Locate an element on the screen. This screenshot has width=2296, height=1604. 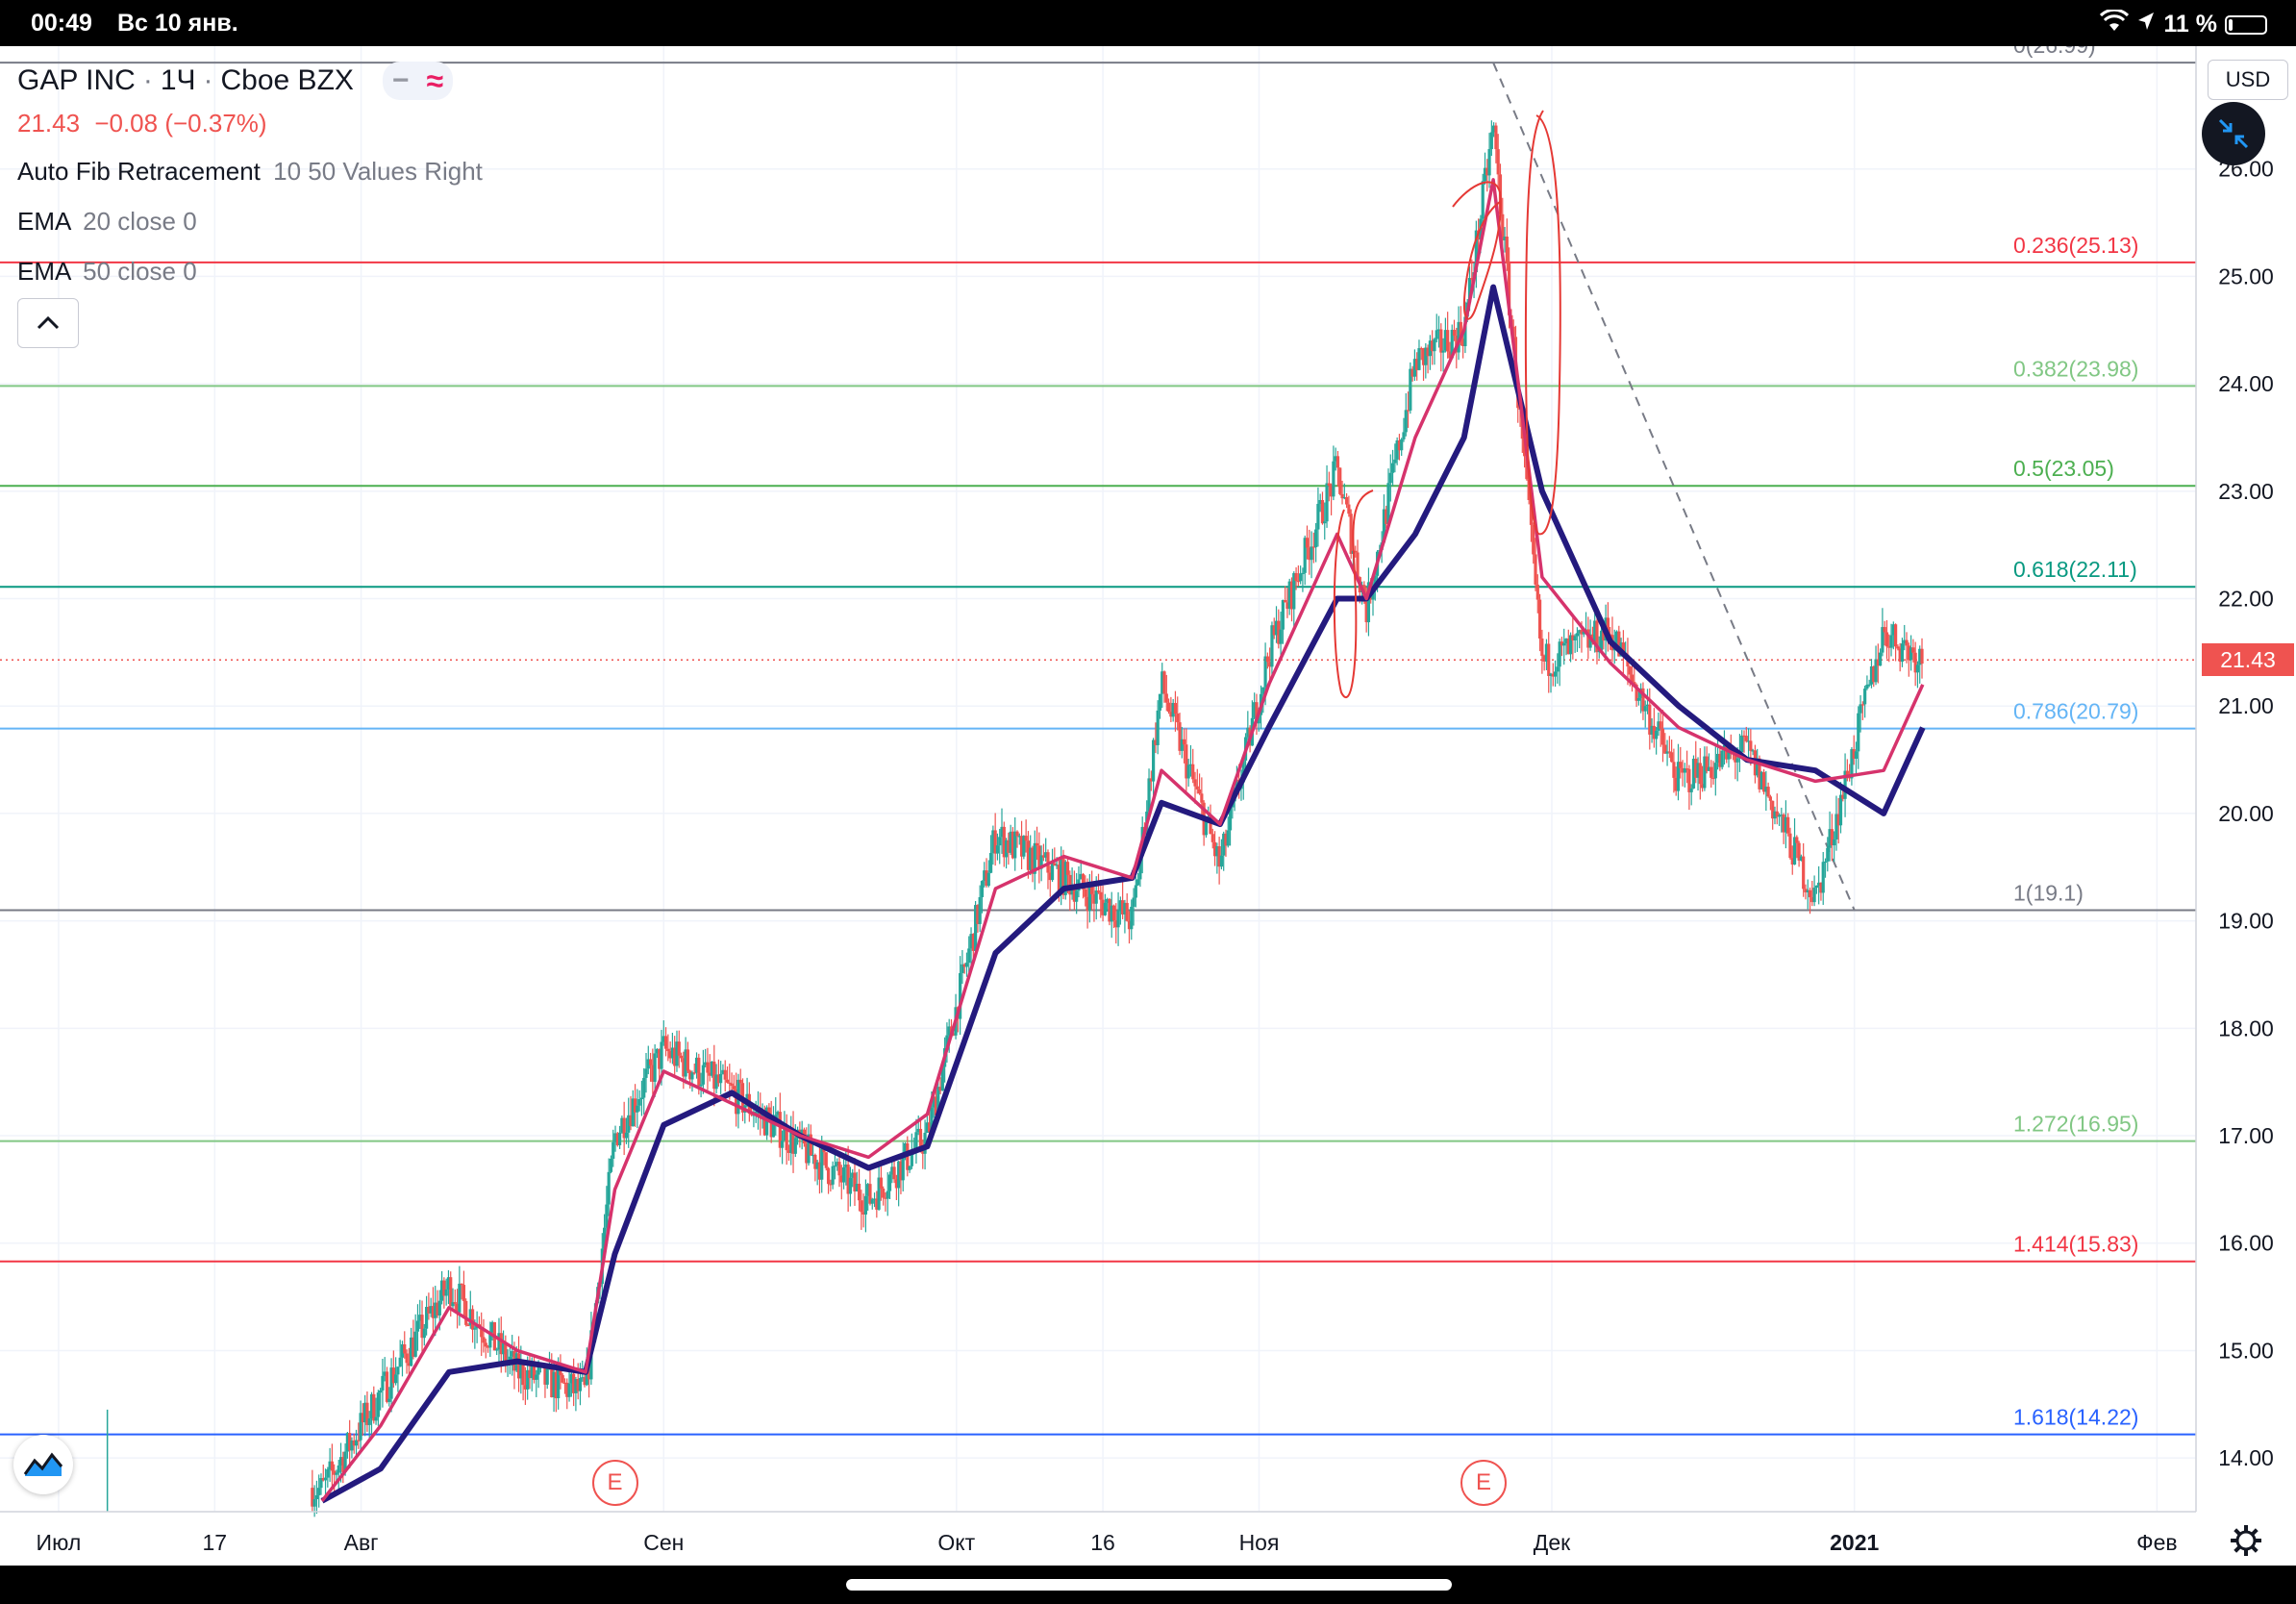
chart-settings-button is located at coordinates (2246, 1540).